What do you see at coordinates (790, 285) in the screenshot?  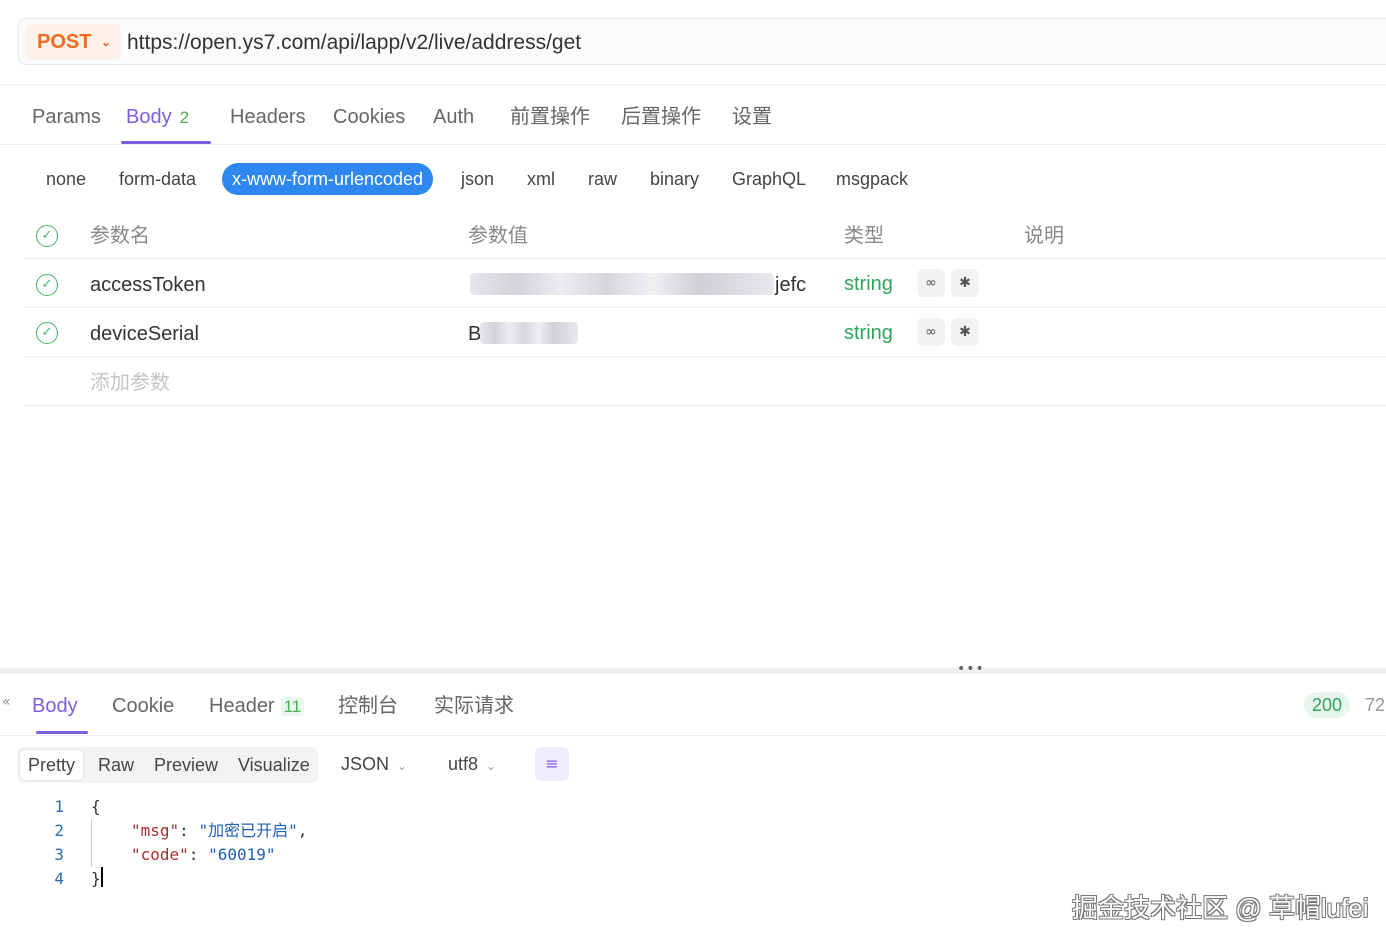 I see `param-value-access-token: jefc` at bounding box center [790, 285].